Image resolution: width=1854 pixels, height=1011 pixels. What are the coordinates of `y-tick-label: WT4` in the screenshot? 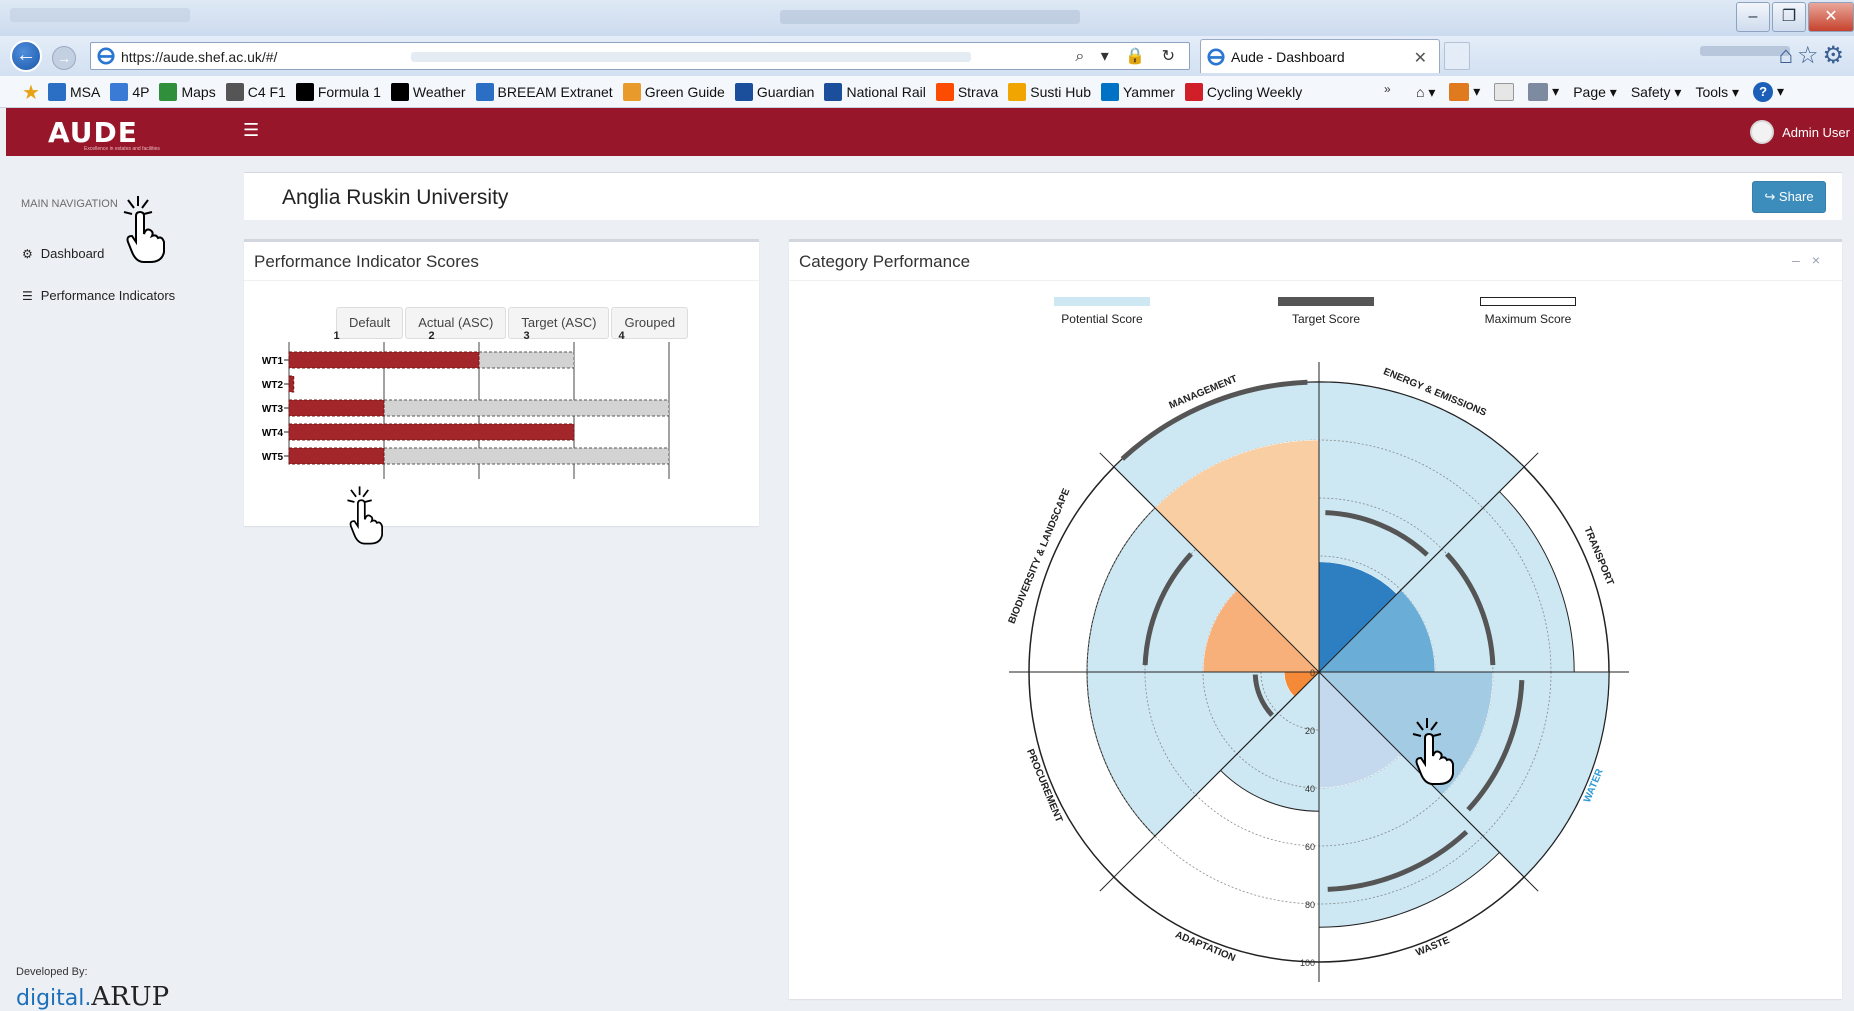 It's located at (273, 433).